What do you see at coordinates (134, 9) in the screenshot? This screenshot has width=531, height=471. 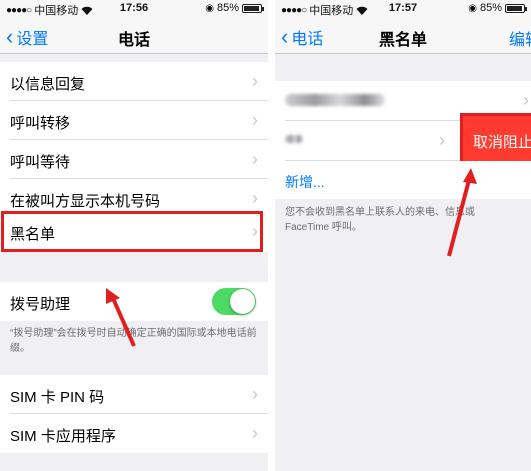 I see `status-bar: ●●●●○ 中国移动 17:56 ◉ 85%` at bounding box center [134, 9].